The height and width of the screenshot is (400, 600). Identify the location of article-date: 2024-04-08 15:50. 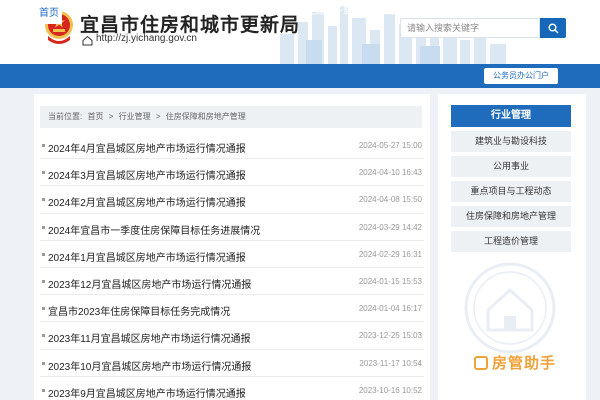
(390, 200).